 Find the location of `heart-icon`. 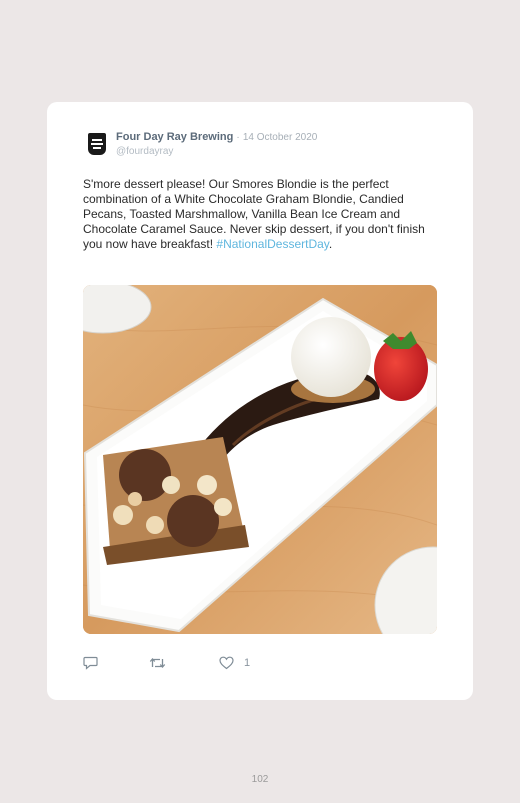

heart-icon is located at coordinates (226, 663).